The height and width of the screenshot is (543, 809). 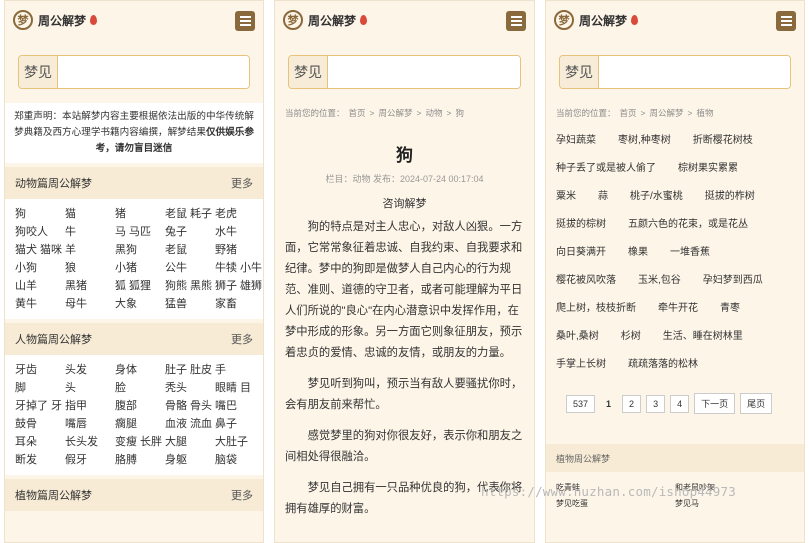 I want to click on dream-item-link: 长头发, so click(x=90, y=442).